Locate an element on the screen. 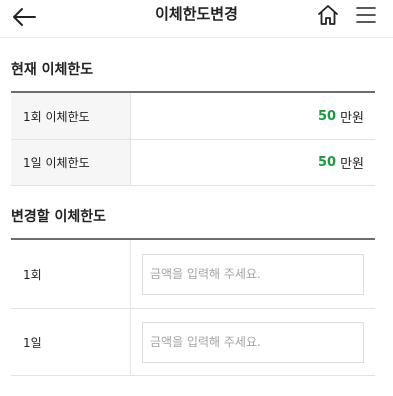  row-label: 1일 is located at coordinates (71, 342).